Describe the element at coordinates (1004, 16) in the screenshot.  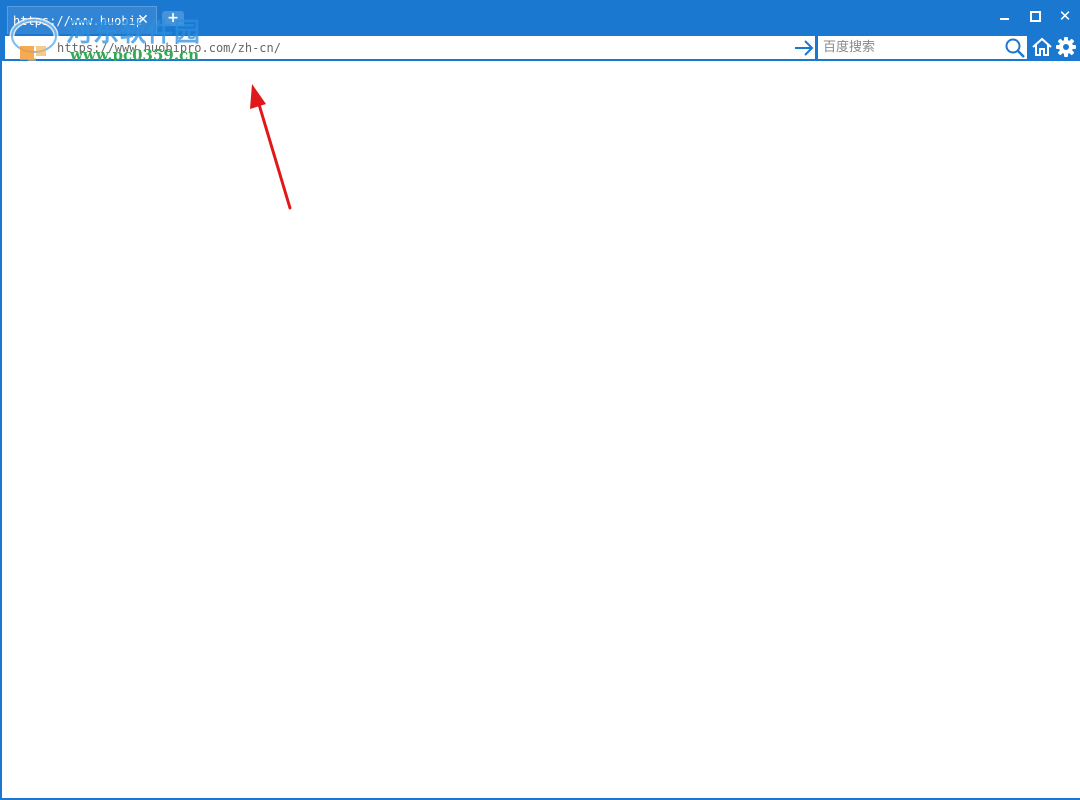
I see `minimize-button` at that location.